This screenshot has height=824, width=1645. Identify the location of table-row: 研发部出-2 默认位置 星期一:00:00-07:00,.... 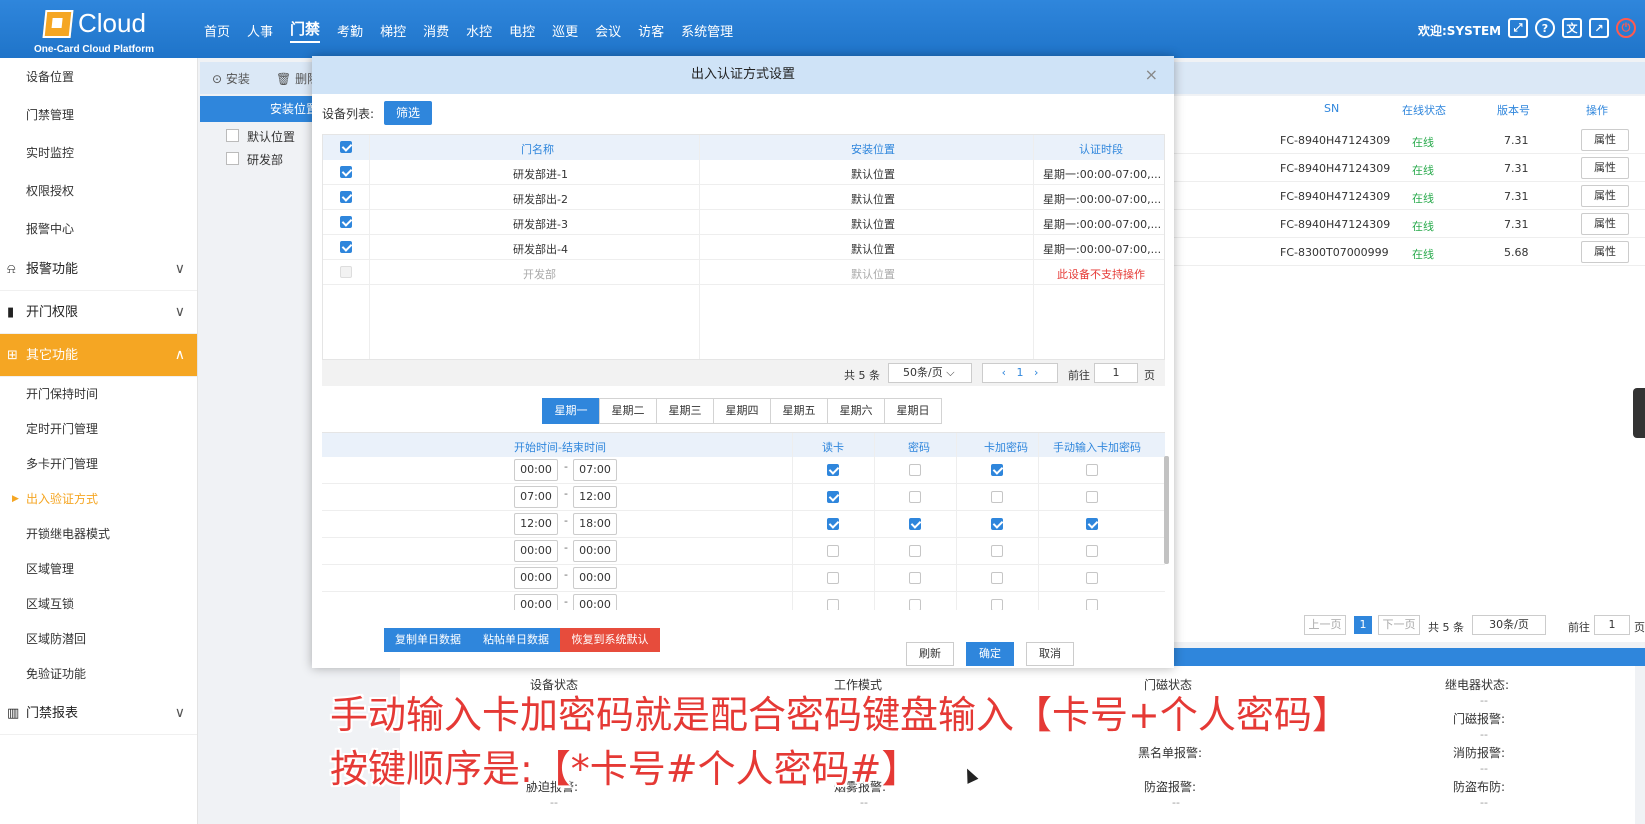
(743, 197).